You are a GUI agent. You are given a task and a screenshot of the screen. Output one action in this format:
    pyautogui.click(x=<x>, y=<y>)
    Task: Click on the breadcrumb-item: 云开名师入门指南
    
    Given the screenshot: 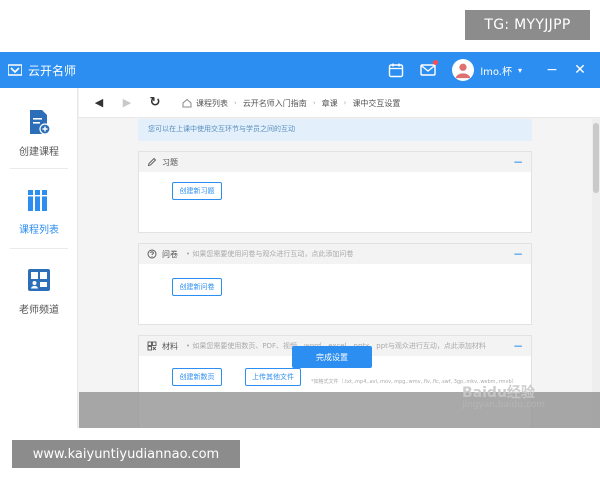 What is the action you would take?
    pyautogui.click(x=275, y=103)
    